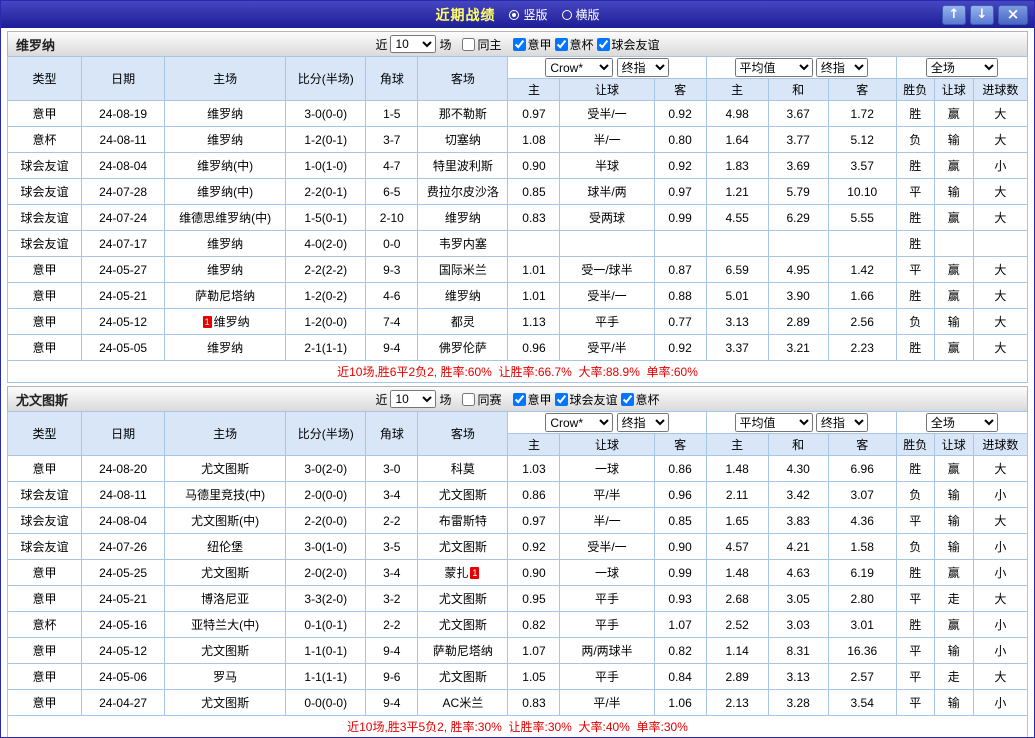 The image size is (1035, 738). Describe the element at coordinates (123, 191) in the screenshot. I see `match-date-cell: 24-07-28` at that location.